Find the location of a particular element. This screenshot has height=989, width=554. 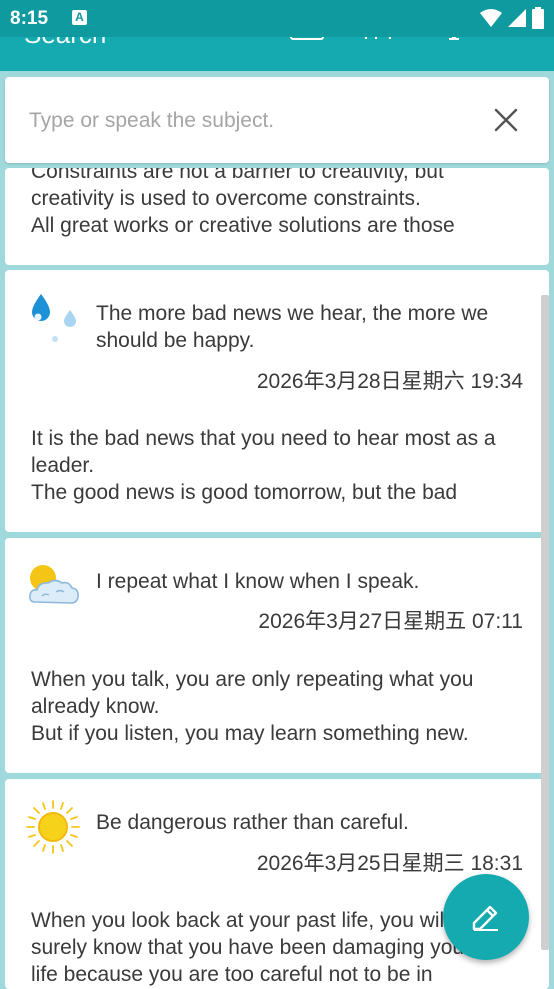

signal-icon is located at coordinates (517, 18).